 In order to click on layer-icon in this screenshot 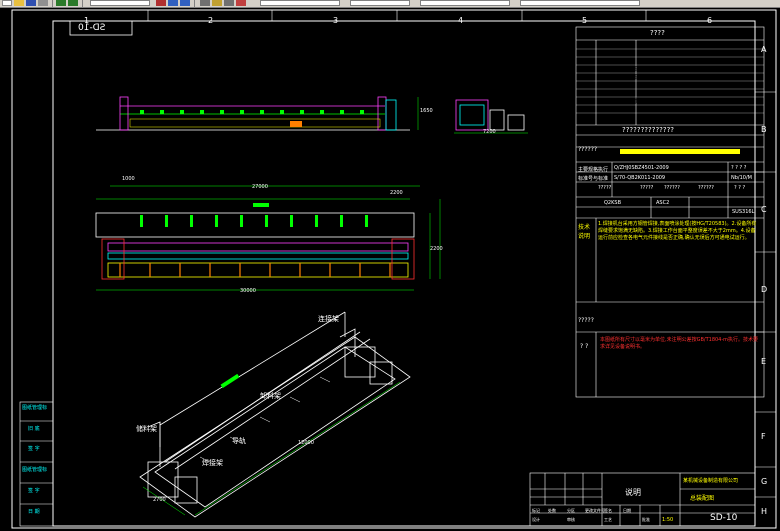, I will do `click(217, 3)`.